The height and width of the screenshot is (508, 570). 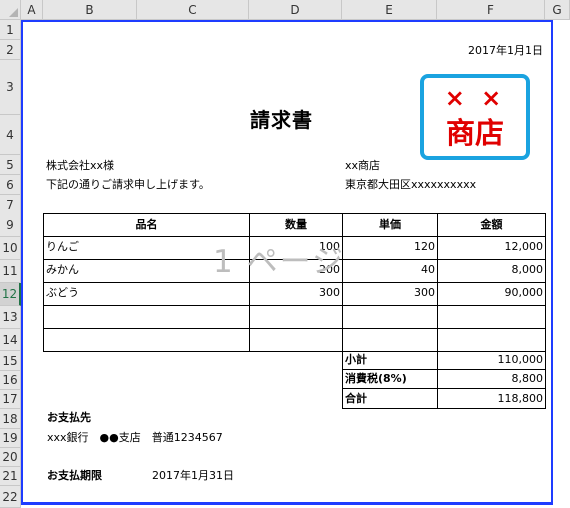 What do you see at coordinates (10, 205) in the screenshot?
I see `row-header-7: 7` at bounding box center [10, 205].